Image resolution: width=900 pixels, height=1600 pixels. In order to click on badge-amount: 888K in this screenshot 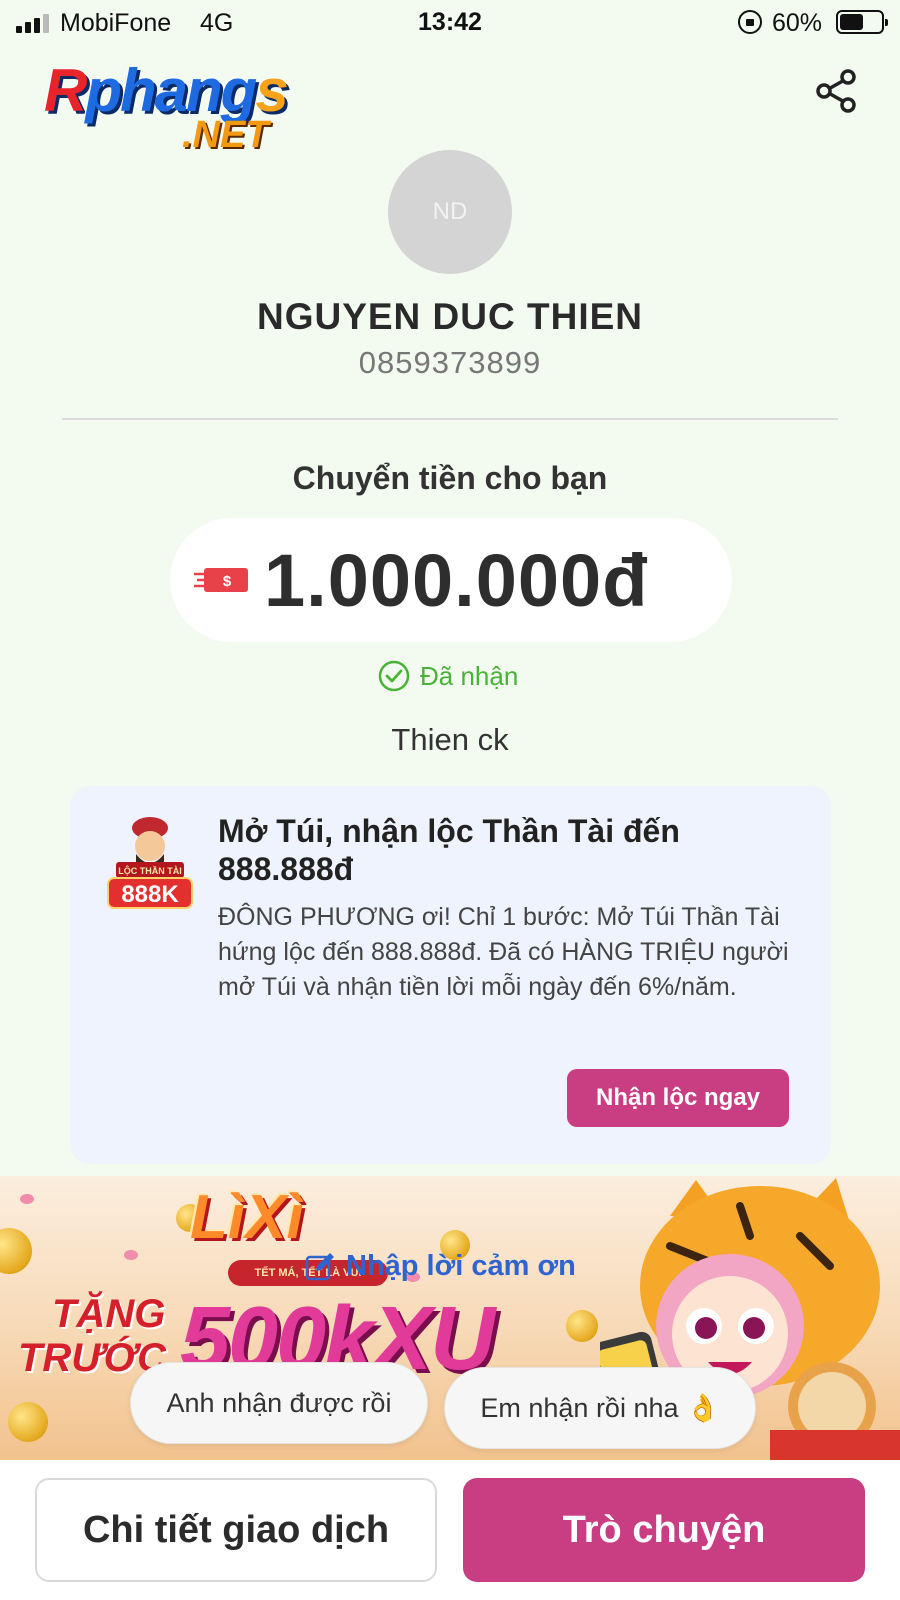, I will do `click(150, 894)`.